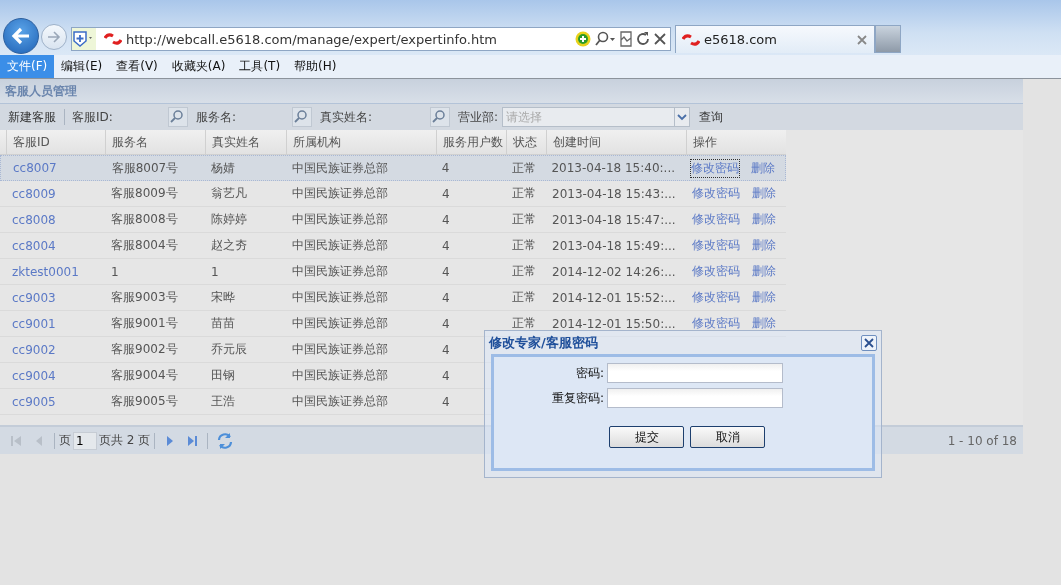 The height and width of the screenshot is (585, 1061). Describe the element at coordinates (198, 66) in the screenshot. I see `menu-item: 收藏夹(A)` at that location.